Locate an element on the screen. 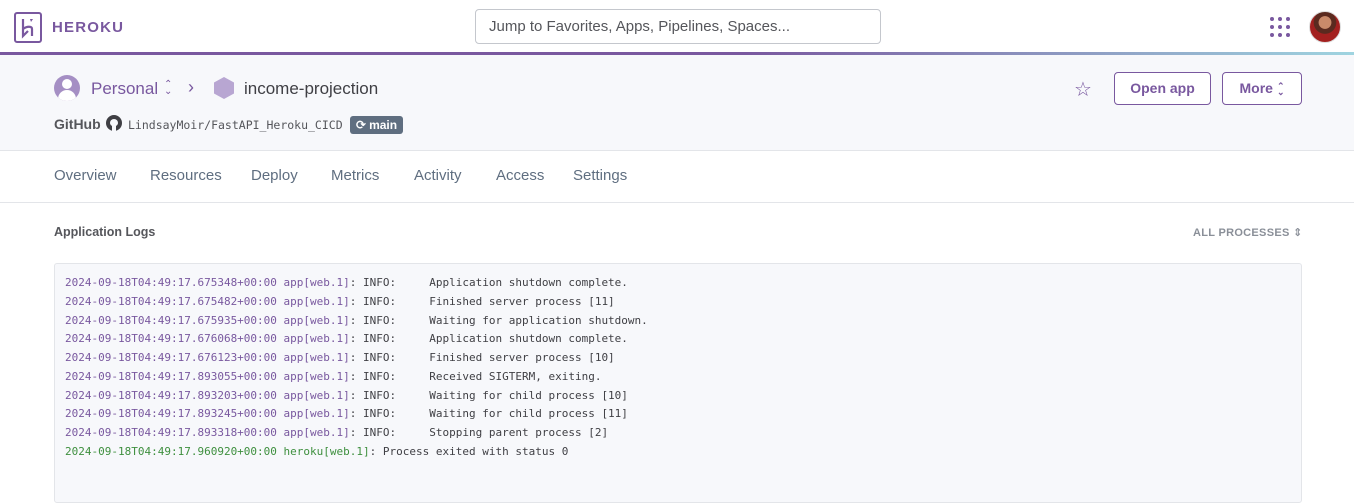 This screenshot has height=503, width=1354. log-timestamp: 2024-09-18T04:49:17.675935+00:00 is located at coordinates (171, 320).